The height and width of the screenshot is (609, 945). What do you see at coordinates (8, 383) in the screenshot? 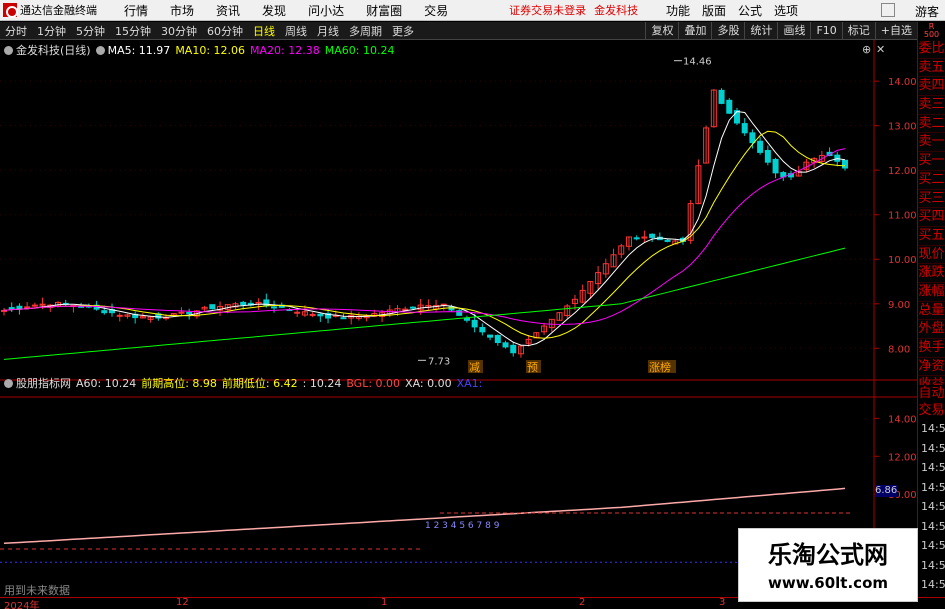
I see `ind-circle-icon` at bounding box center [8, 383].